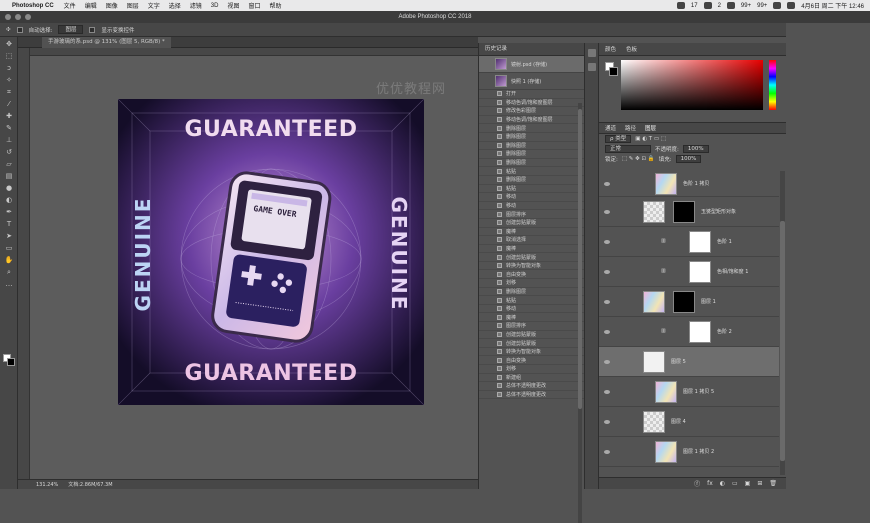 The height and width of the screenshot is (523, 870). Describe the element at coordinates (689, 302) in the screenshot. I see `layer-row: 图层 1` at that location.